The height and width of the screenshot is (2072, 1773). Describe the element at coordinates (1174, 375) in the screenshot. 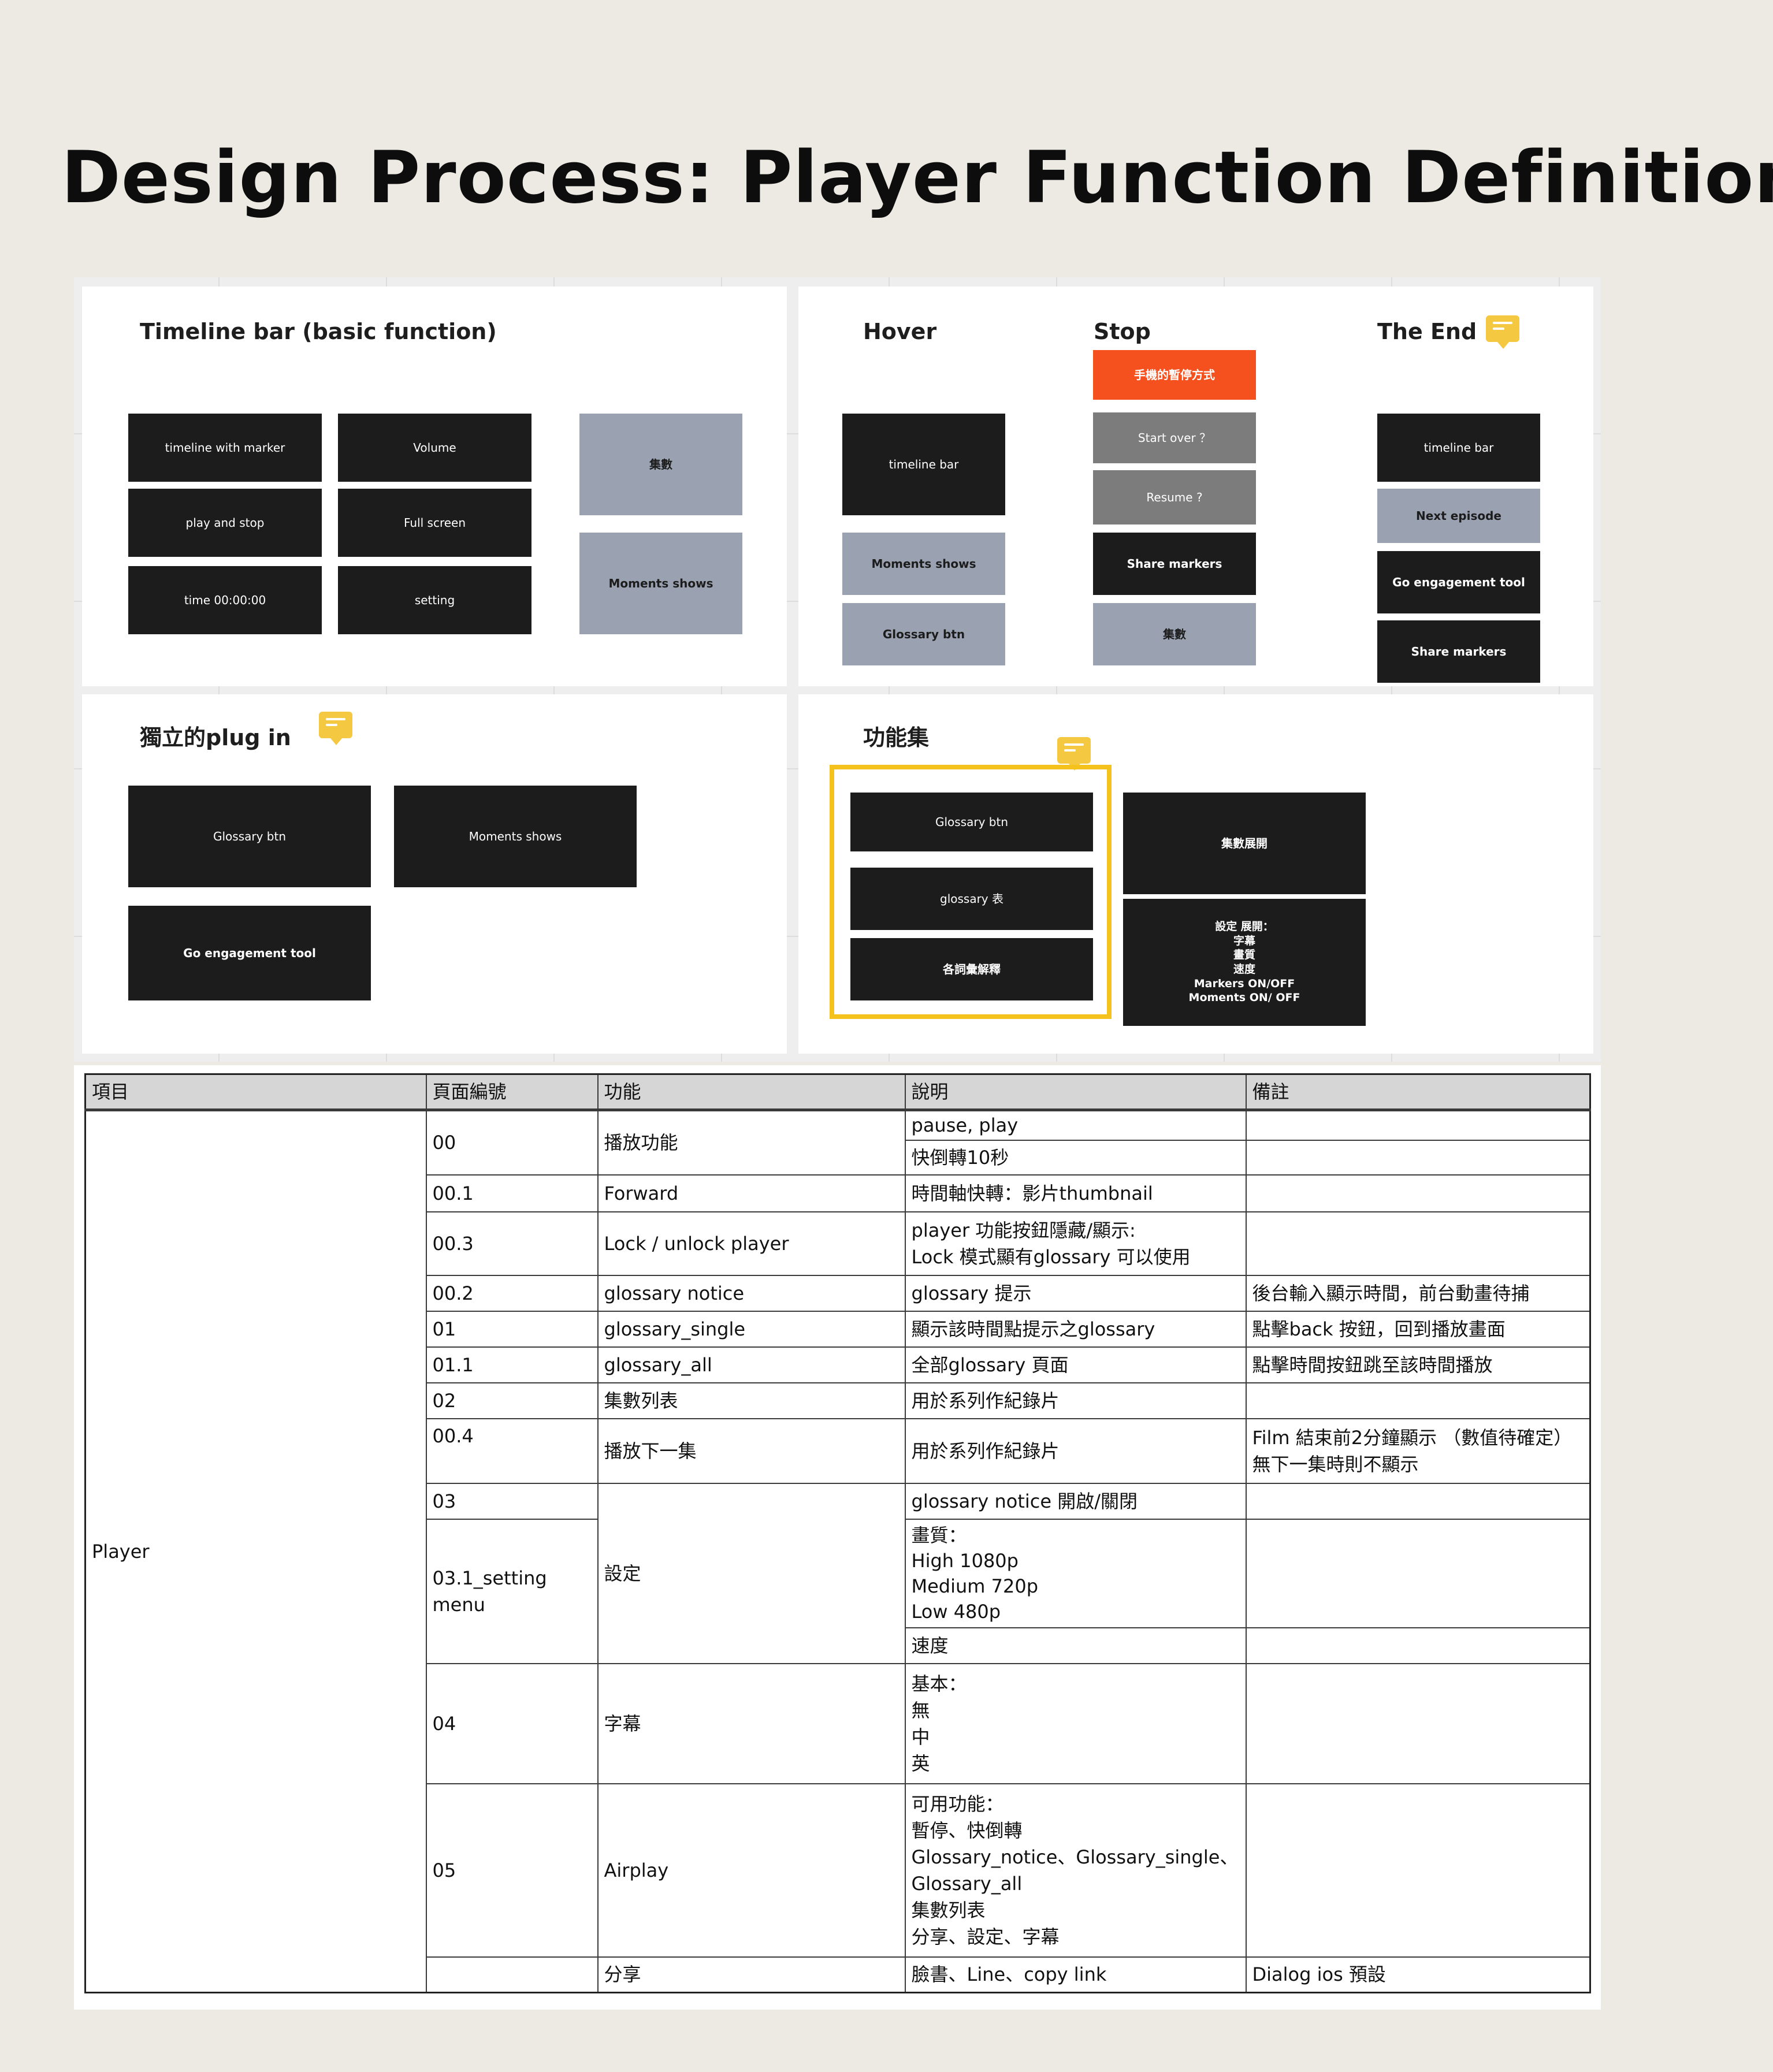

I see `stop-badge: 手機的暫停方式` at that location.